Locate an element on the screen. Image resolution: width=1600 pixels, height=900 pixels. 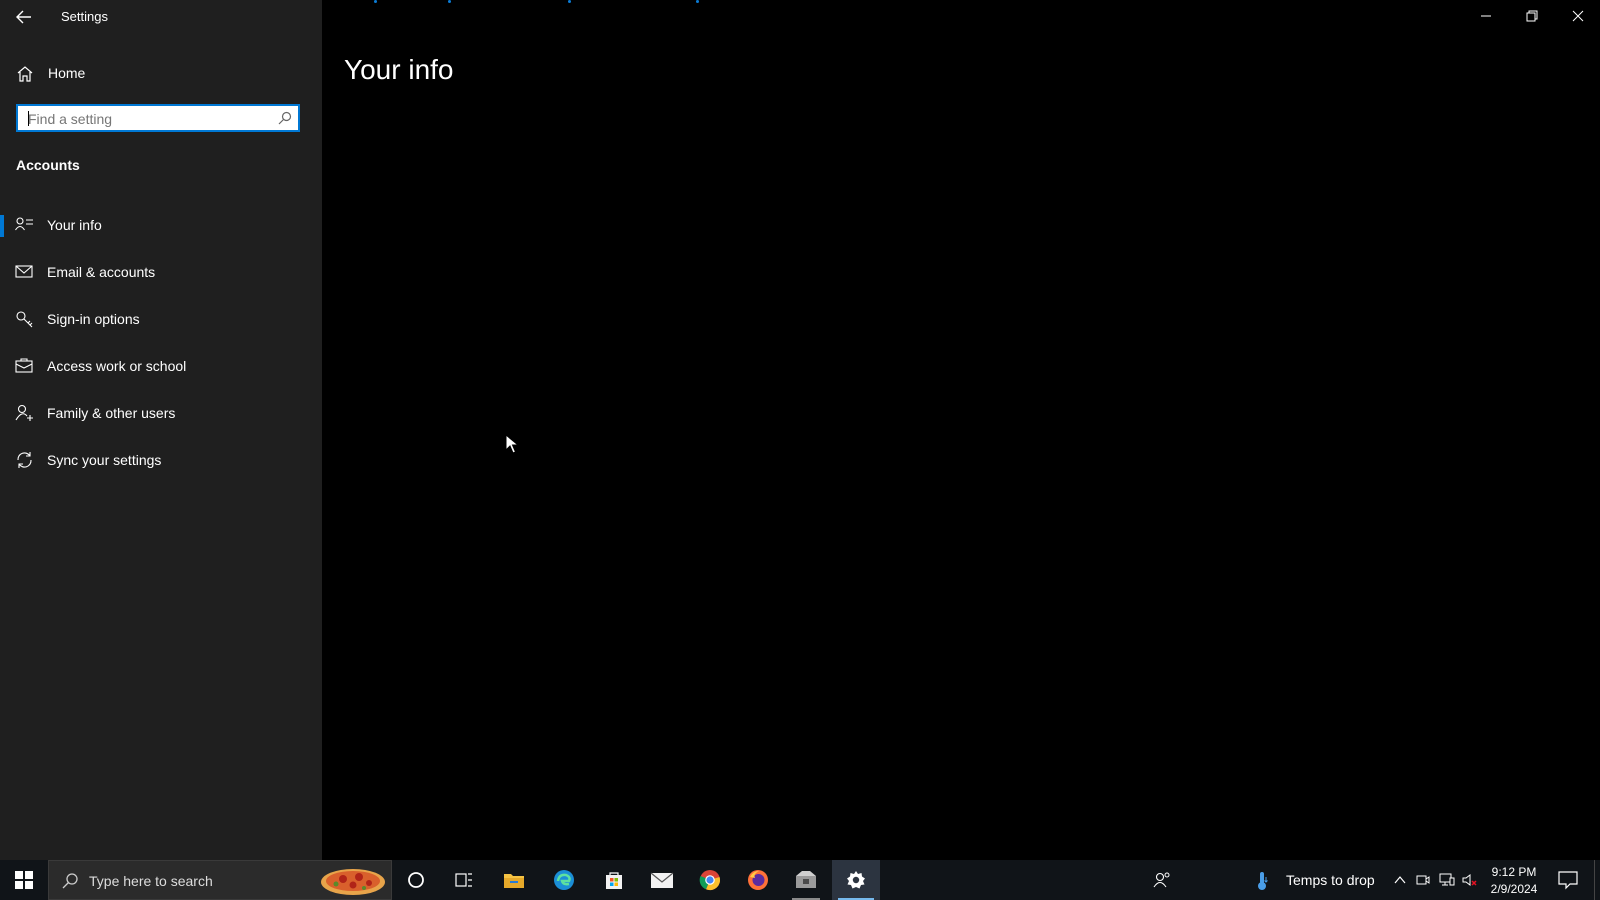
close-button is located at coordinates (1577, 16).